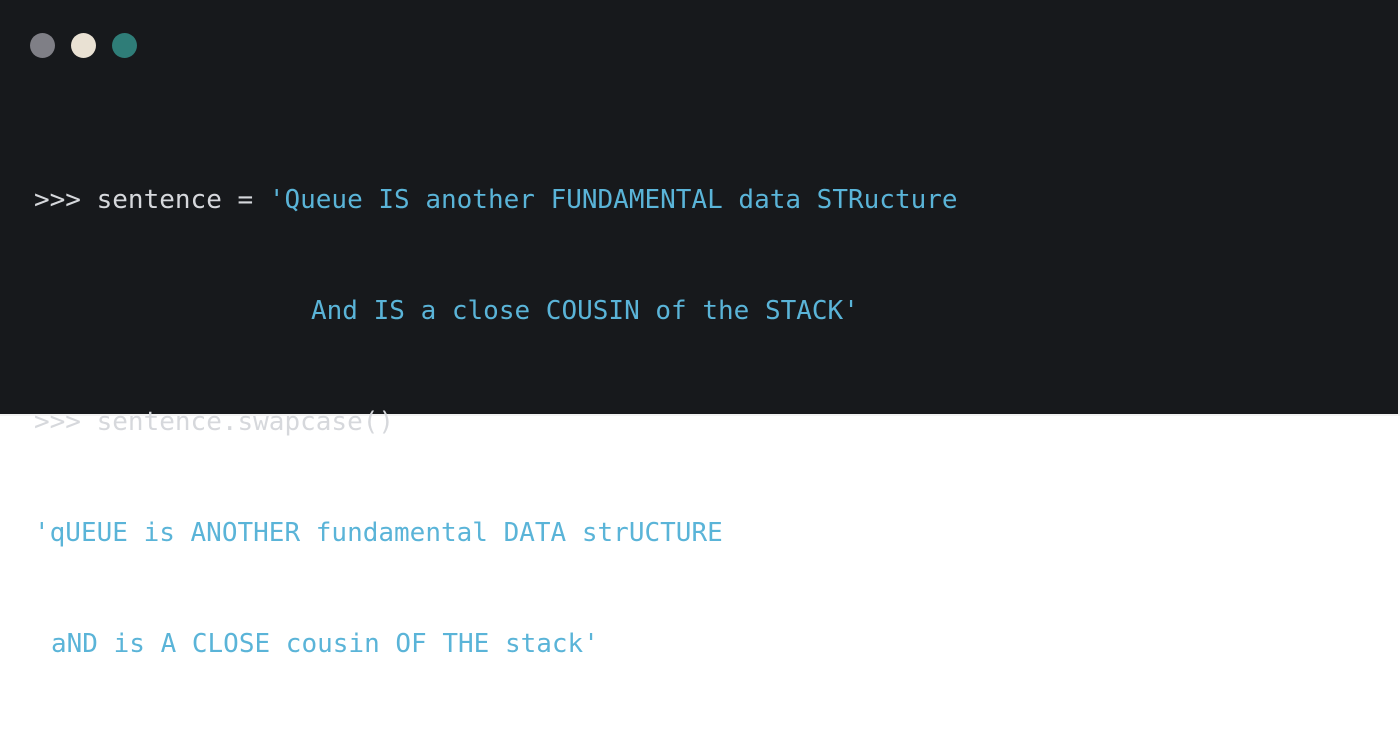  I want to click on output-text-continuation: aND is A CLOSE cousin OF THE stack', so click(325, 644).